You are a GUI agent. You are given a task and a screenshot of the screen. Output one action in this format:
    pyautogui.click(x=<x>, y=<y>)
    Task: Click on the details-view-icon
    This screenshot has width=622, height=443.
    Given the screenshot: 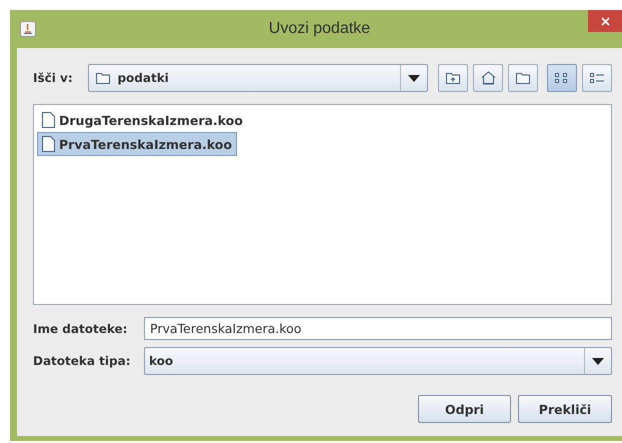 What is the action you would take?
    pyautogui.click(x=597, y=78)
    